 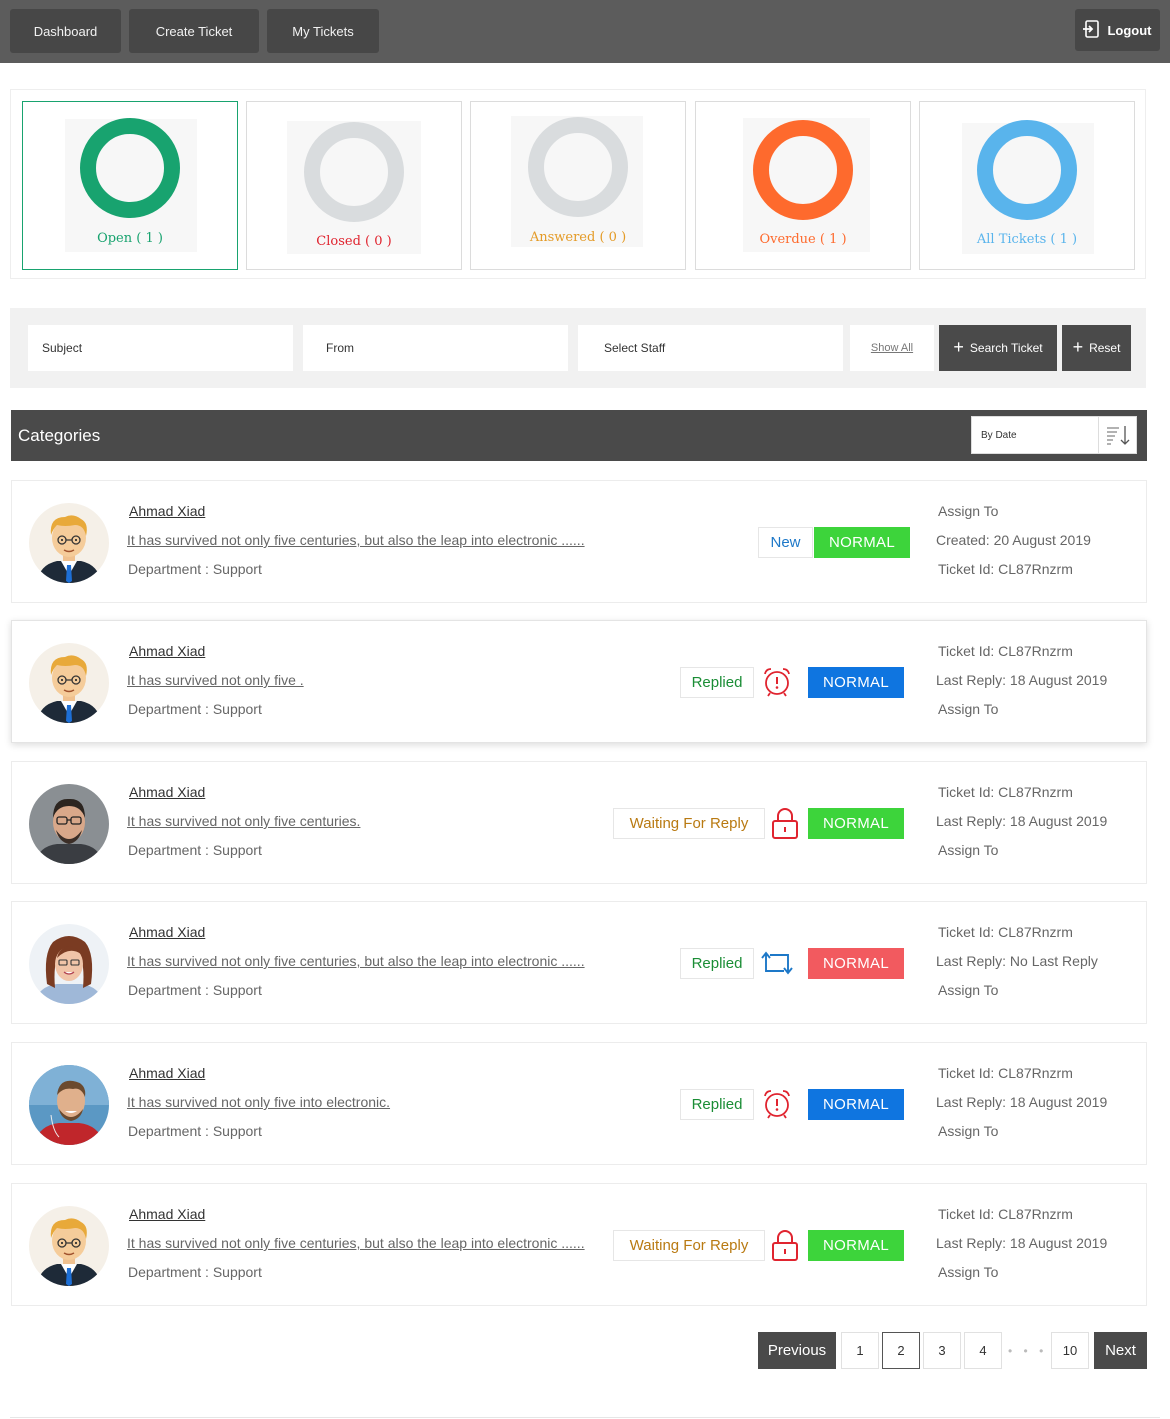 I want to click on page-button-4: 4, so click(x=983, y=1350).